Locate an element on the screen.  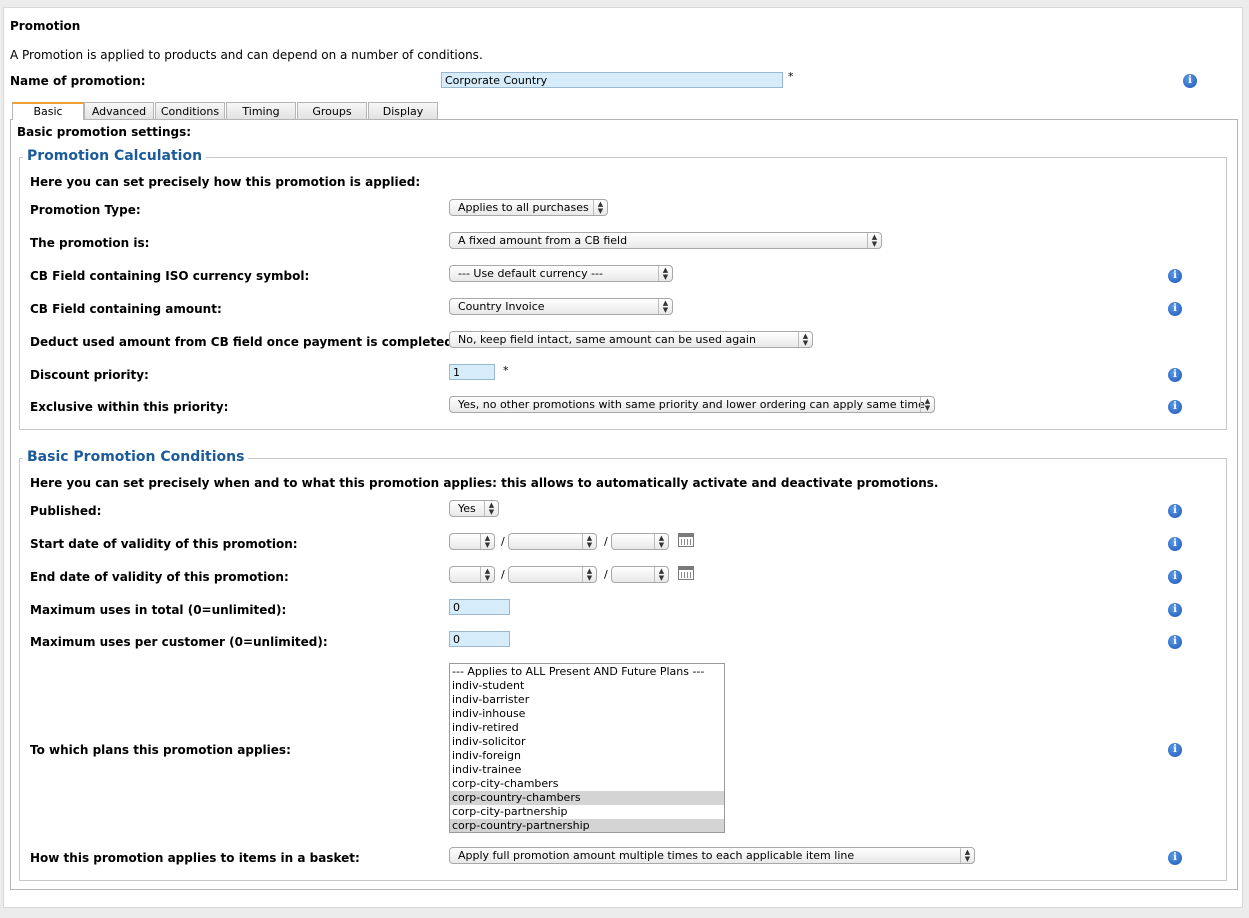
promotion-name-input: Corporate Country is located at coordinates (612, 80).